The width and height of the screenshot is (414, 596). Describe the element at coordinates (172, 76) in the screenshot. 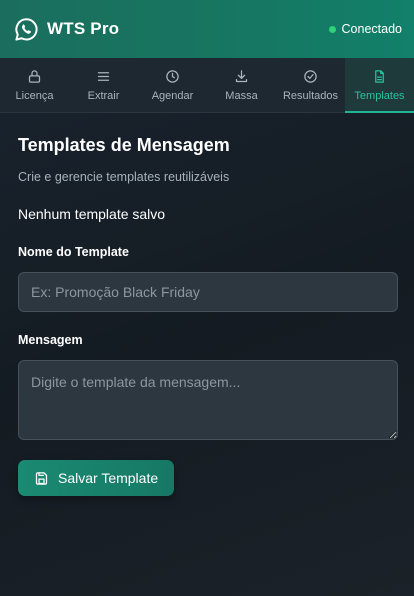

I see `clock-icon` at that location.